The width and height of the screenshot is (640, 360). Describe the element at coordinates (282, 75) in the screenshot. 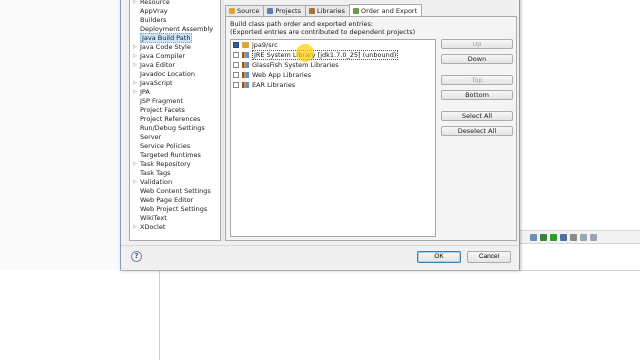

I see `entry-label: Web App Libraries` at that location.